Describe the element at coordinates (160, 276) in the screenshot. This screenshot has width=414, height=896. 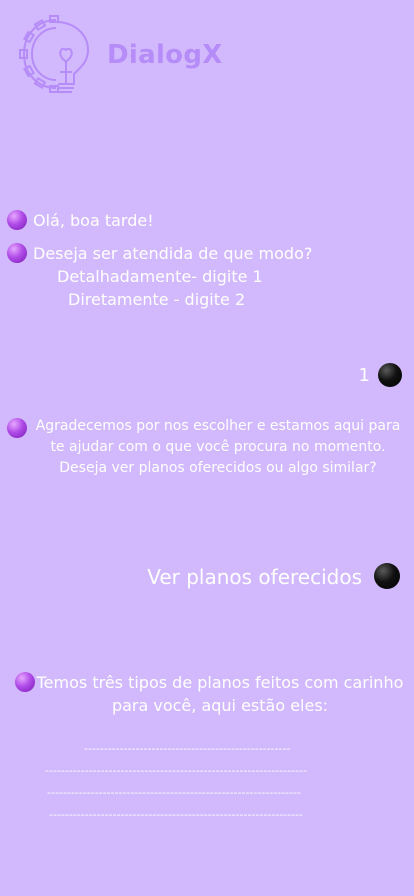
I see `option-detailed: Detalhadamente- digite 1` at that location.